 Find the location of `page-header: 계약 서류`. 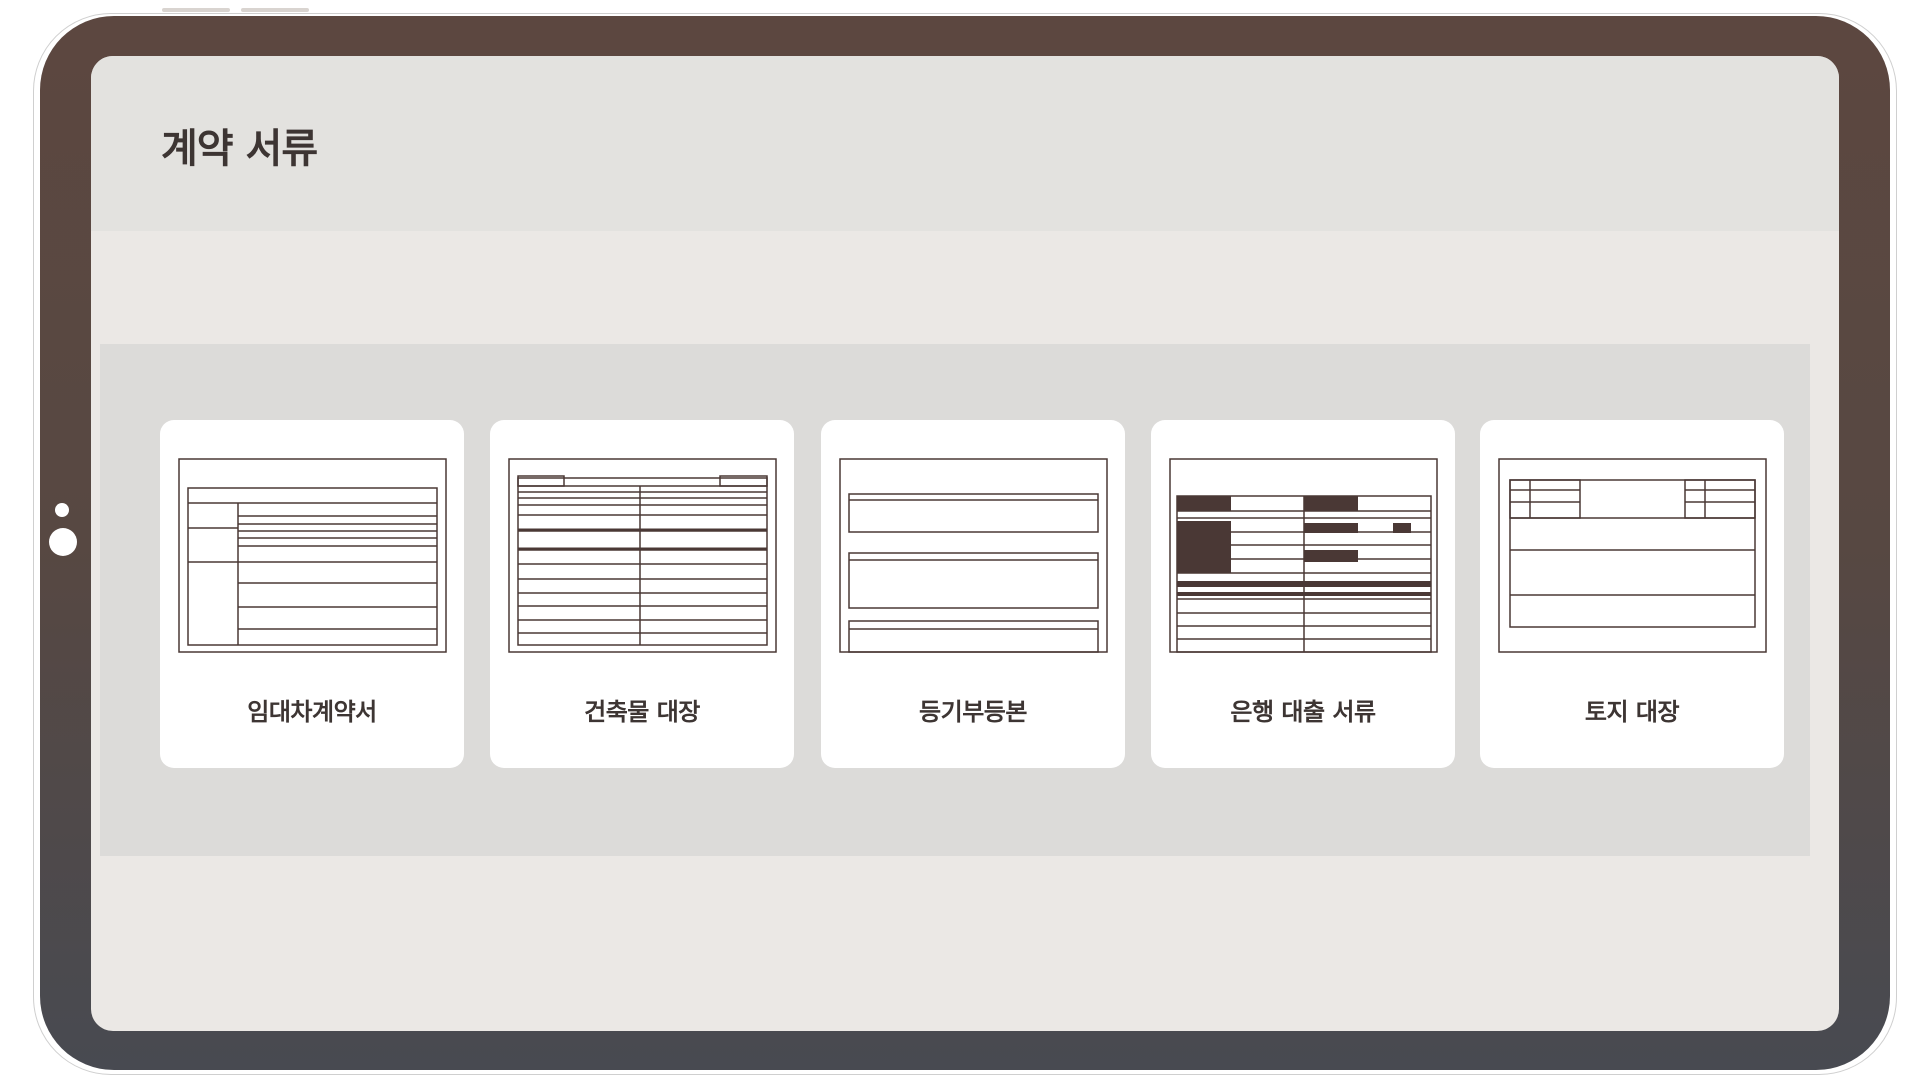

page-header: 계약 서류 is located at coordinates (965, 143).